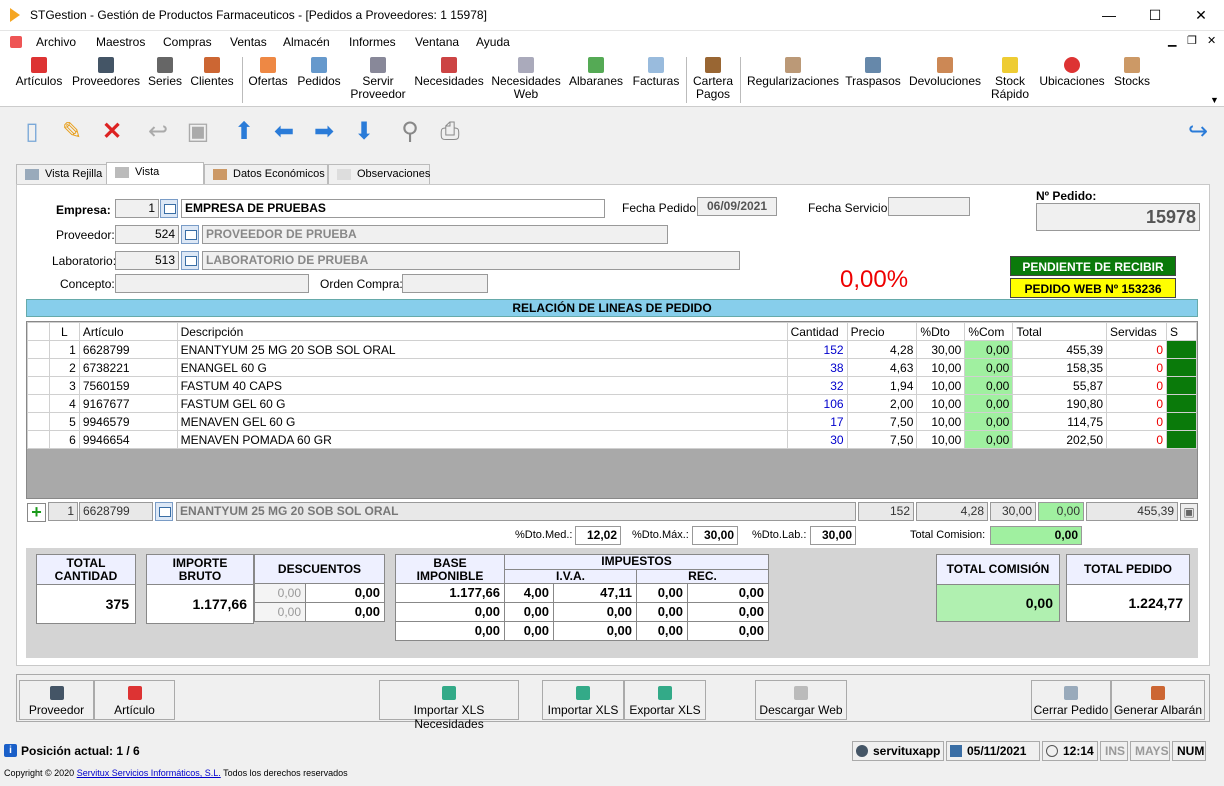 The image size is (1224, 786). What do you see at coordinates (410, 132) in the screenshot?
I see `search-icon: ⚲` at bounding box center [410, 132].